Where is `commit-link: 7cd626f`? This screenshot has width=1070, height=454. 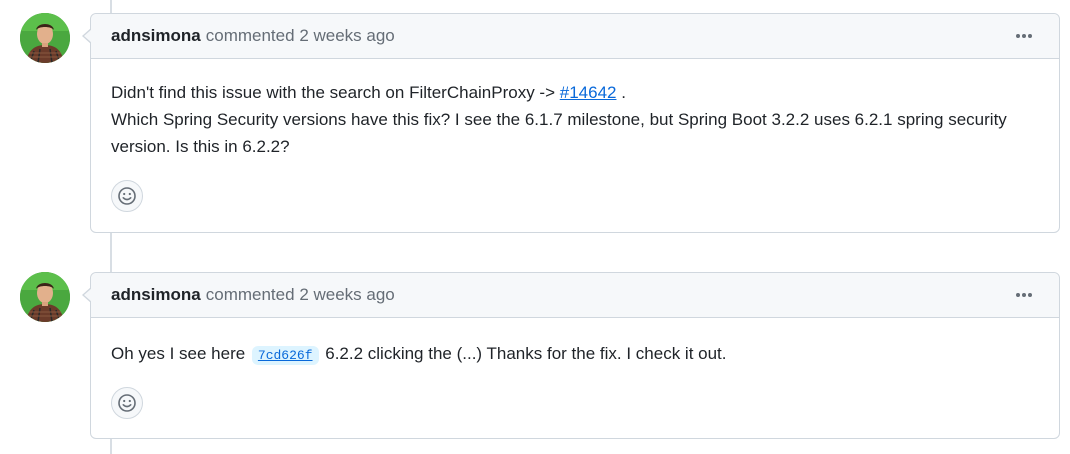 commit-link: 7cd626f is located at coordinates (285, 355).